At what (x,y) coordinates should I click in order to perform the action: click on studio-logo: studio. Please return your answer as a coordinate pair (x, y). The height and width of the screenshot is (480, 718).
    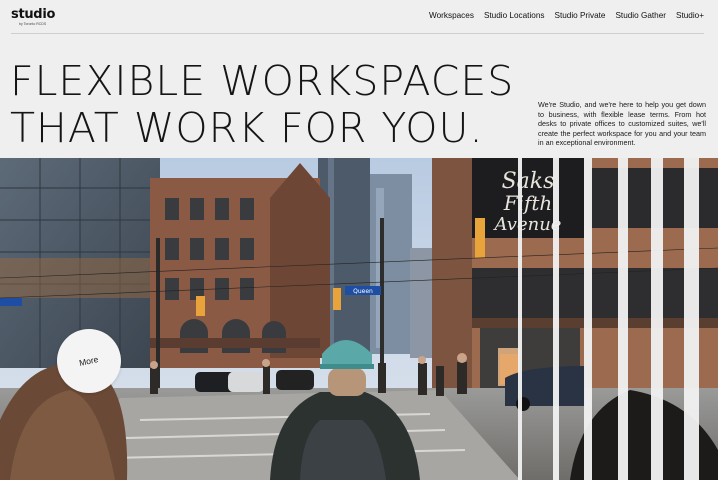
    Looking at the image, I should click on (33, 14).